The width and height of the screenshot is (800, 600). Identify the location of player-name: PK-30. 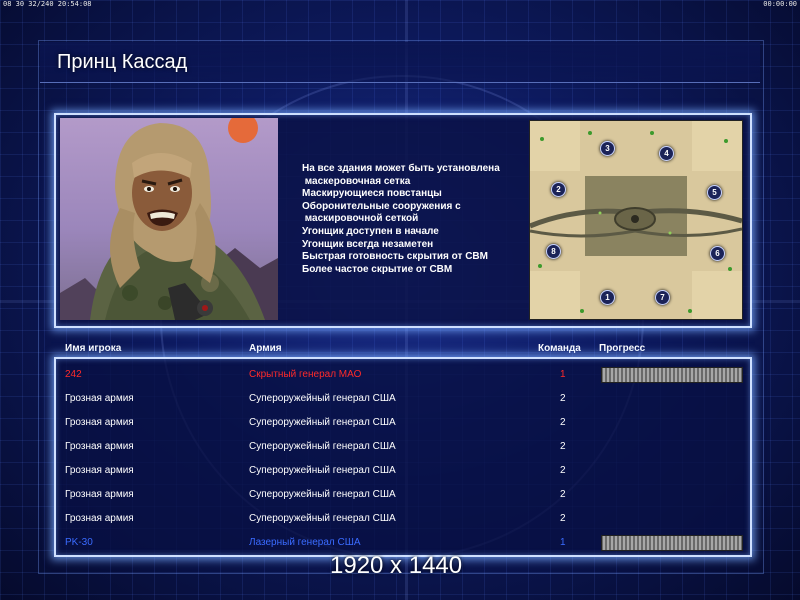
(79, 542).